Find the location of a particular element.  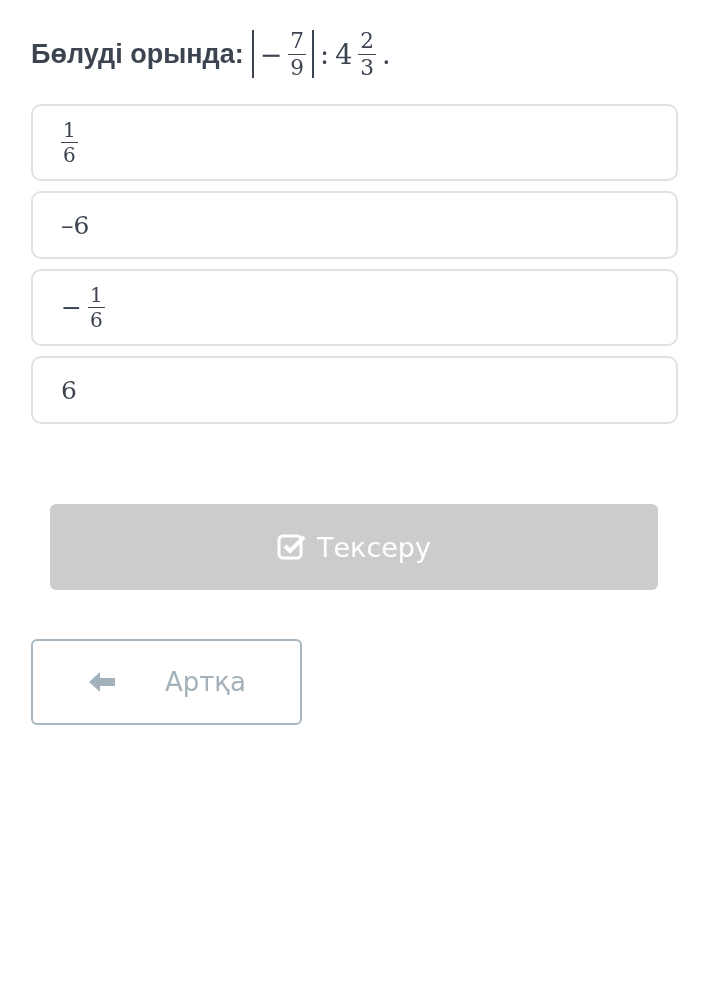

checkbox-icon is located at coordinates (292, 547).